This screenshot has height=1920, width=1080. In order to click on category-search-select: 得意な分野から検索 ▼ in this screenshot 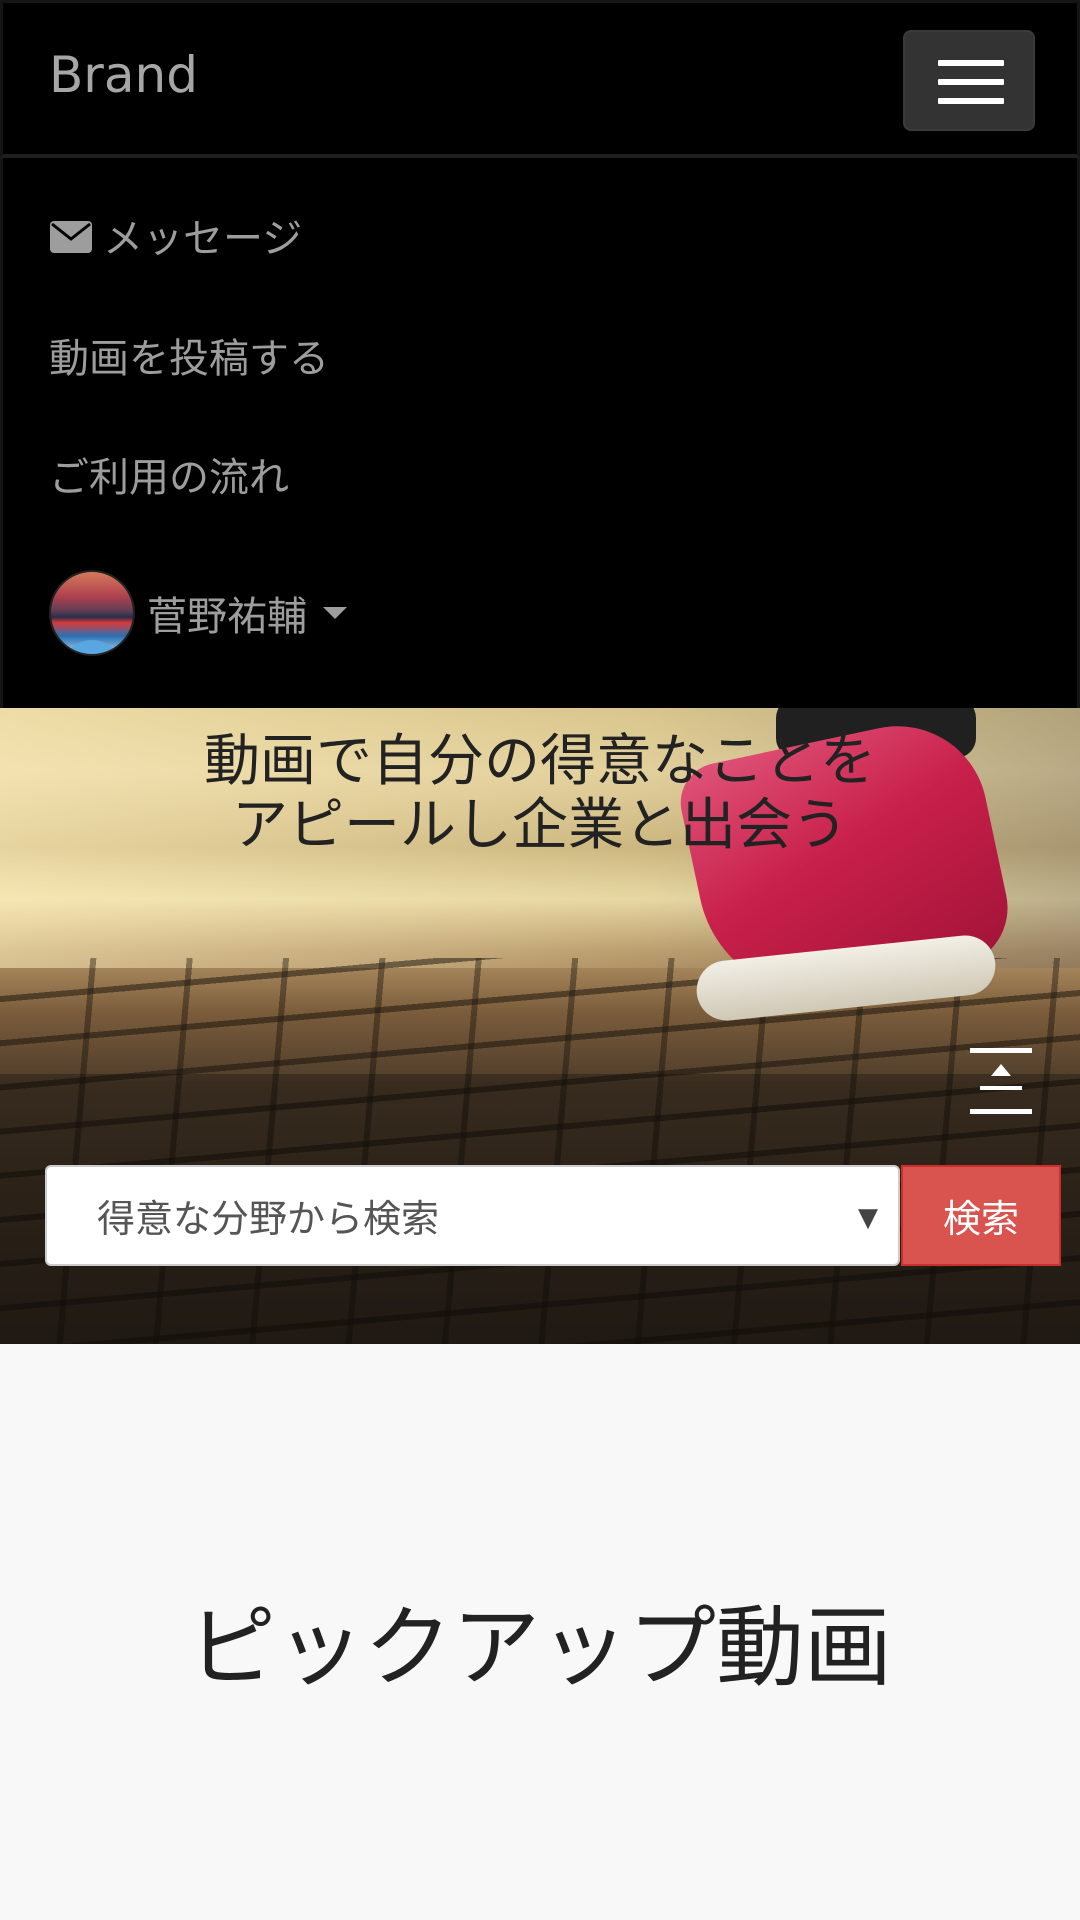, I will do `click(472, 1215)`.